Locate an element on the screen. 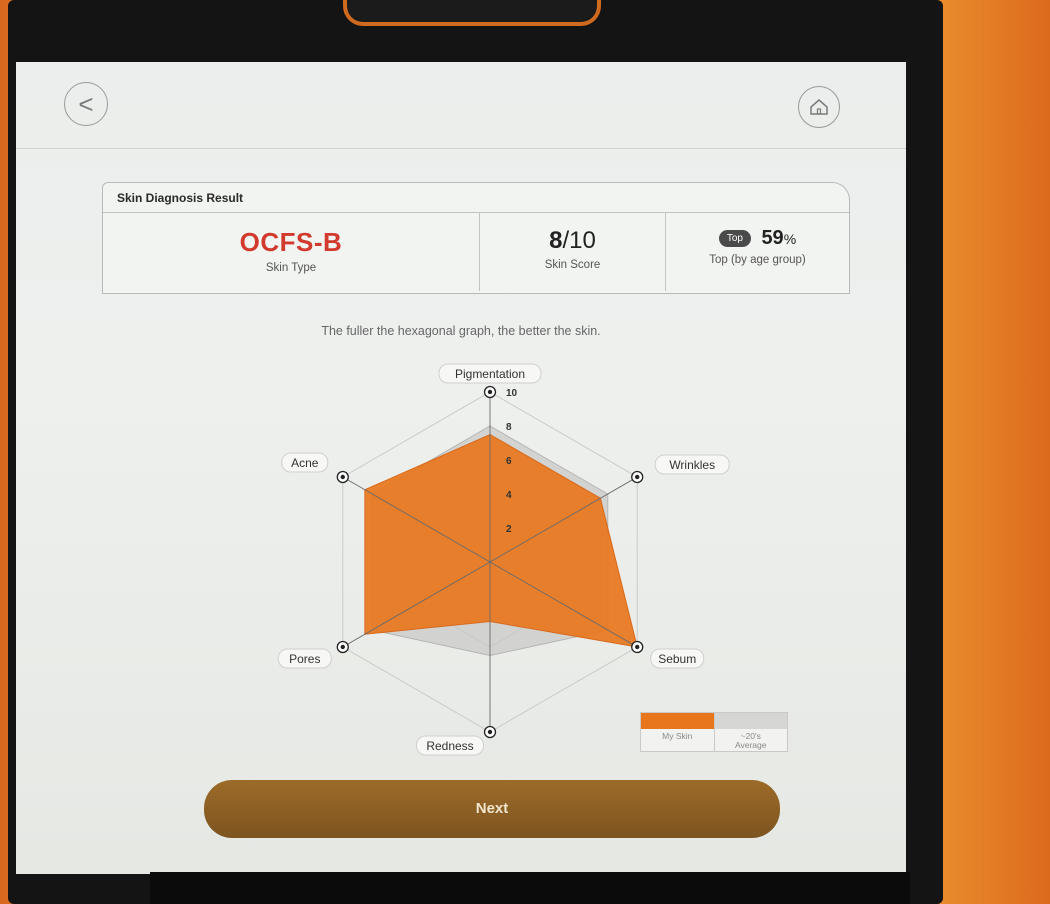 The height and width of the screenshot is (904, 1050). next-button: Next is located at coordinates (492, 809).